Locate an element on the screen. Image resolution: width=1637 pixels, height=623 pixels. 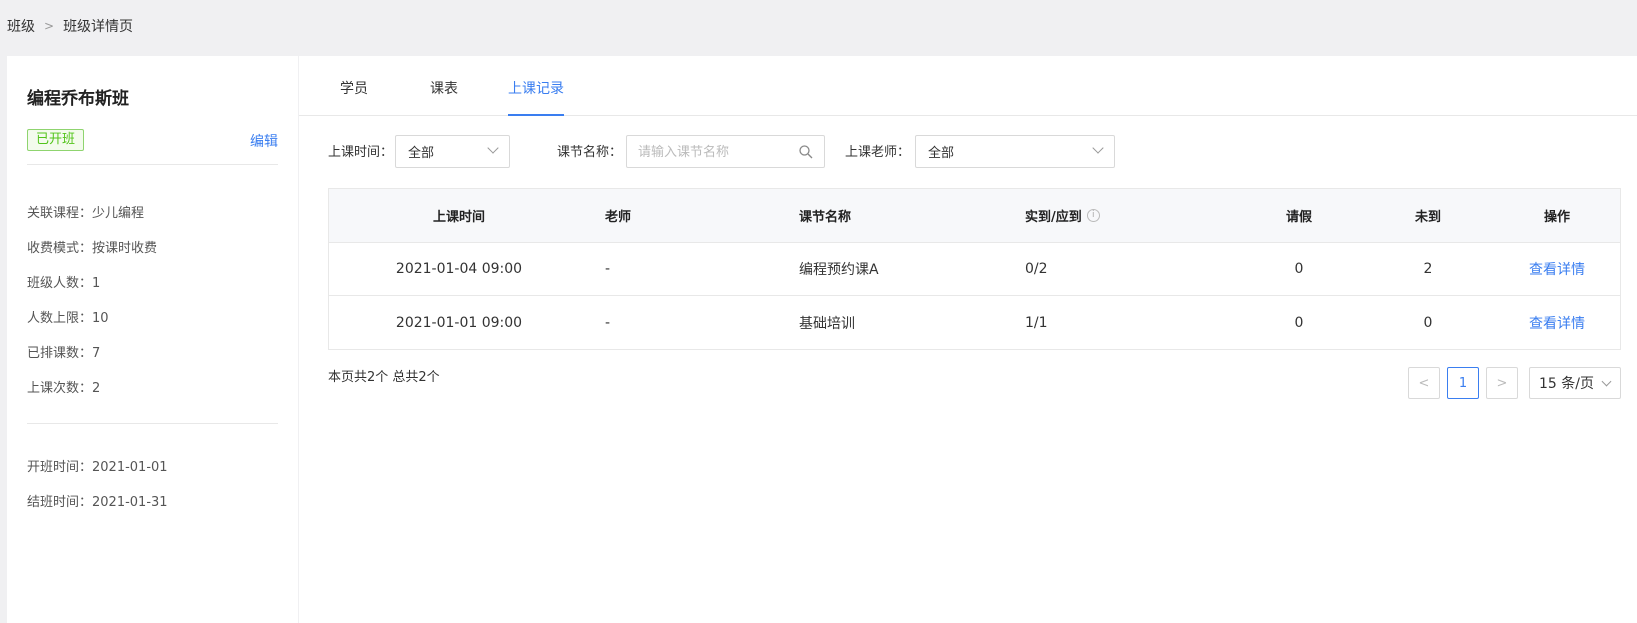
detail-max-students: 人数上限：10 is located at coordinates (68, 318).